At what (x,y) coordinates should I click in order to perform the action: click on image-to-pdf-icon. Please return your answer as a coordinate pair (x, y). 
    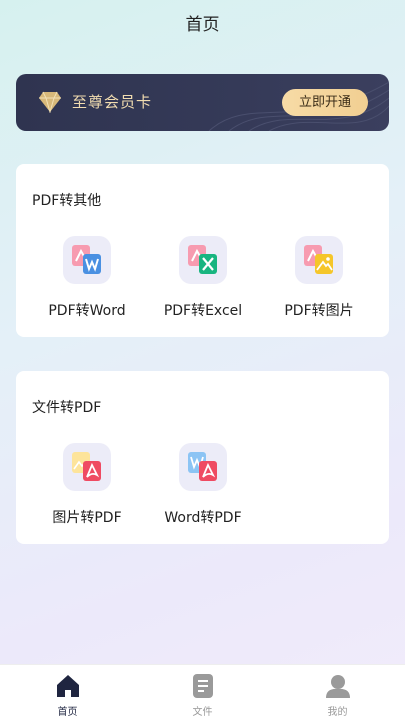
    Looking at the image, I should click on (87, 467).